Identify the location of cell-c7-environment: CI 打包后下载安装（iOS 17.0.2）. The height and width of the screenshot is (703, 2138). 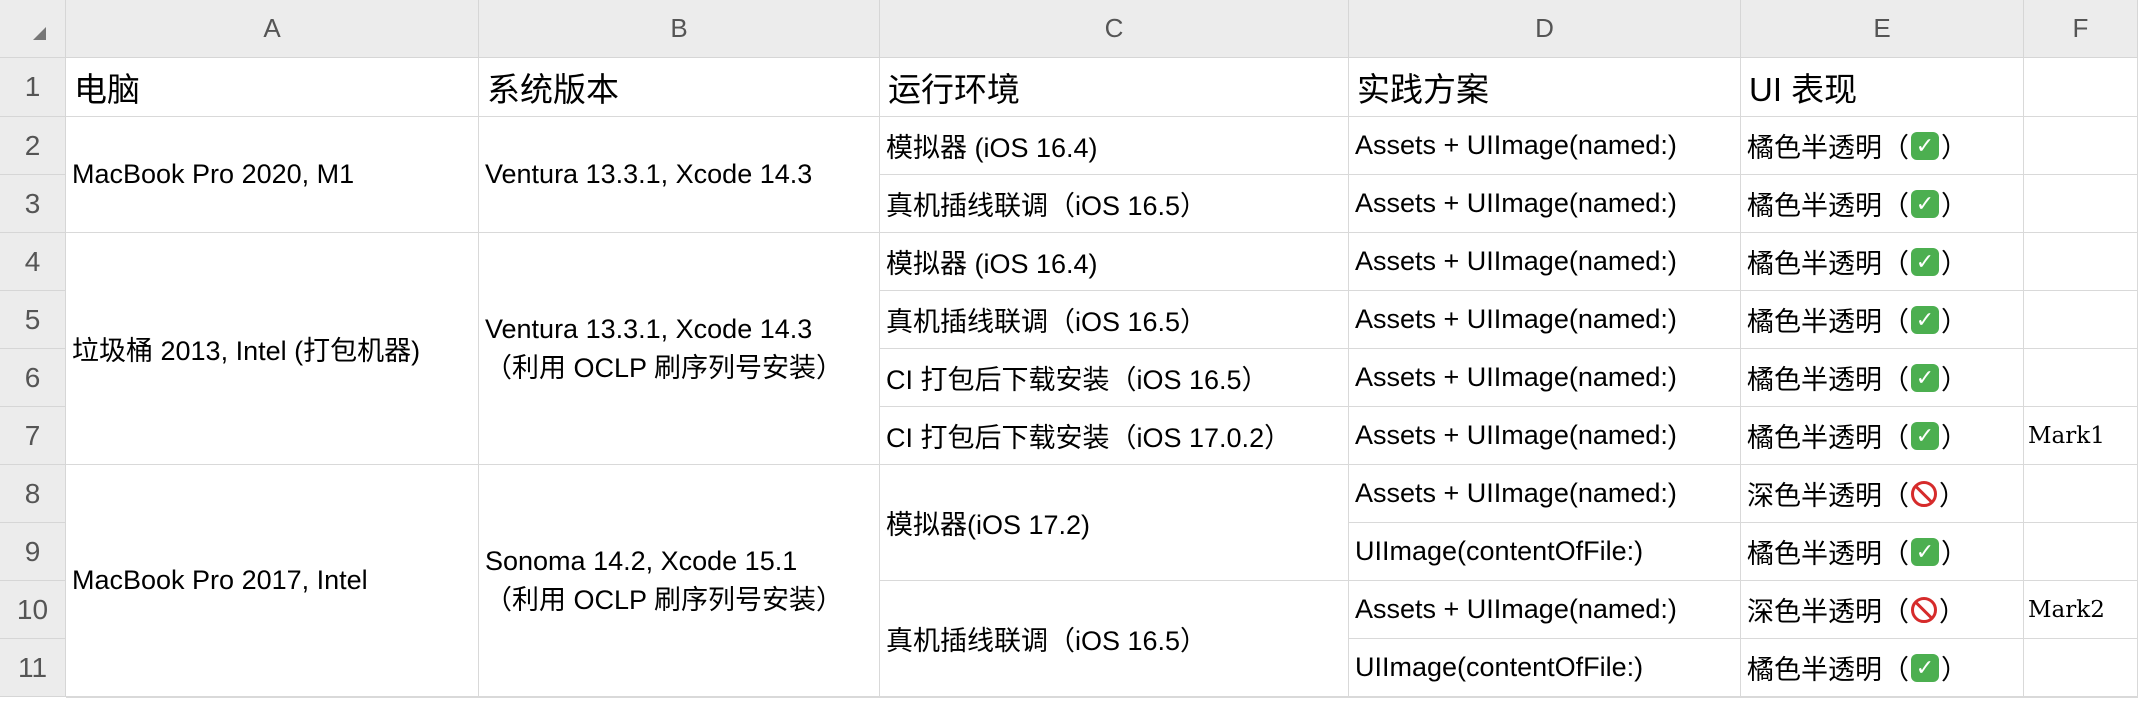
(1114, 436).